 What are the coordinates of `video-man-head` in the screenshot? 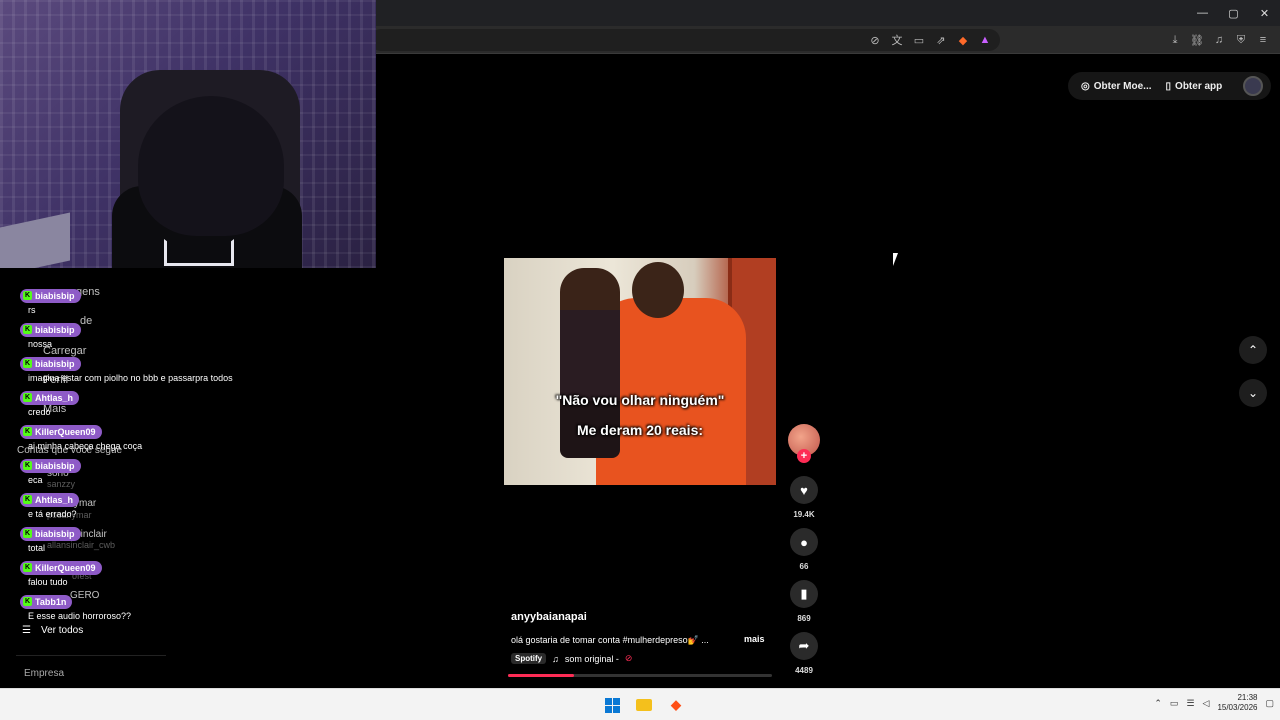 It's located at (658, 290).